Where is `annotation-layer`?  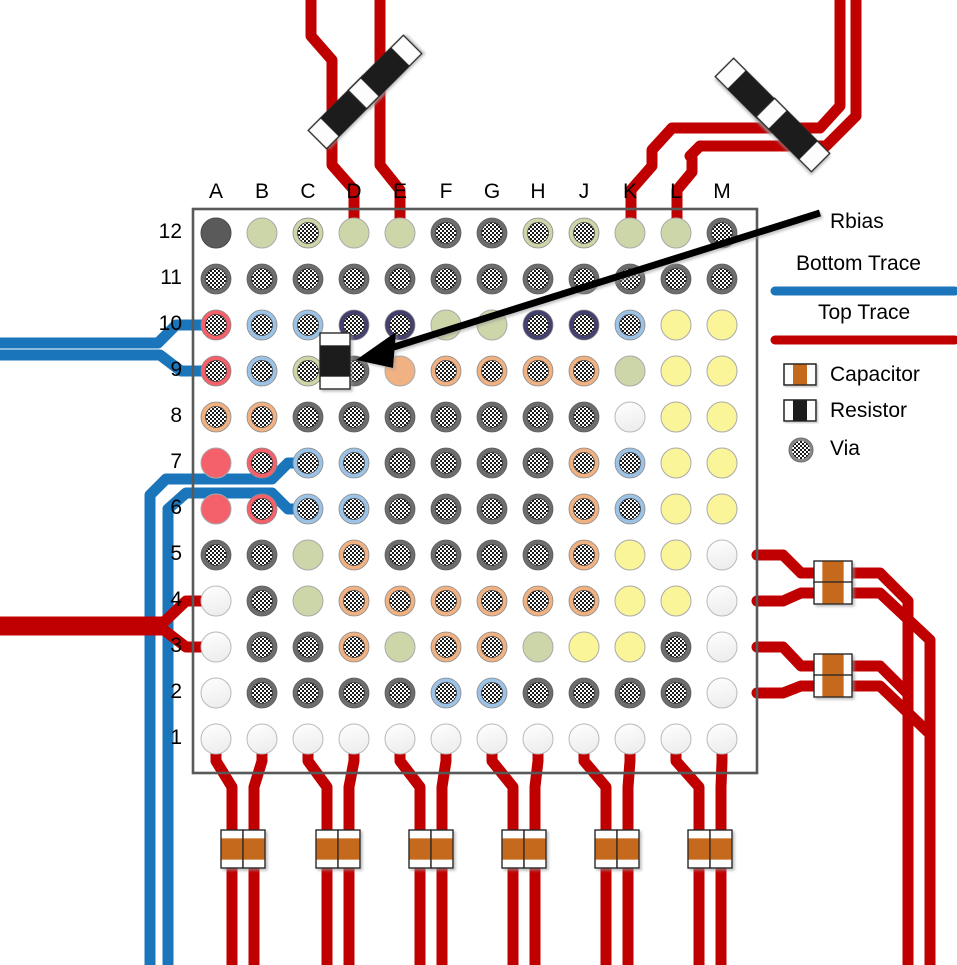 annotation-layer is located at coordinates (589, 288).